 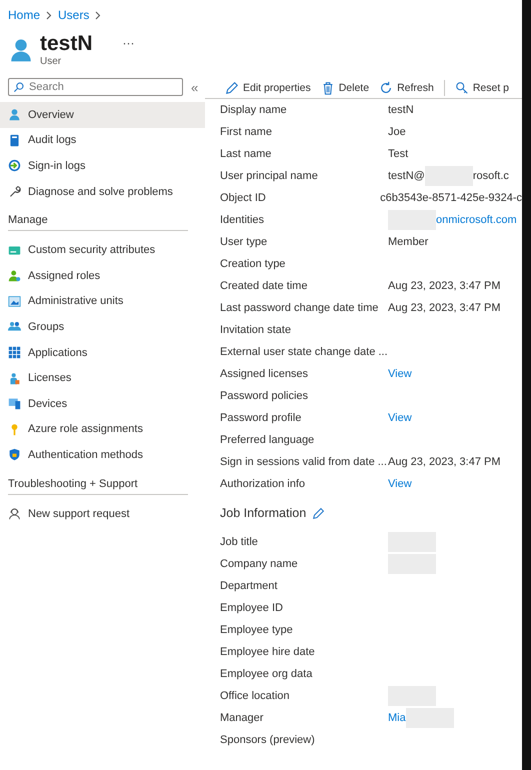 I want to click on toolbar-button: Edit properties, so click(x=268, y=88).